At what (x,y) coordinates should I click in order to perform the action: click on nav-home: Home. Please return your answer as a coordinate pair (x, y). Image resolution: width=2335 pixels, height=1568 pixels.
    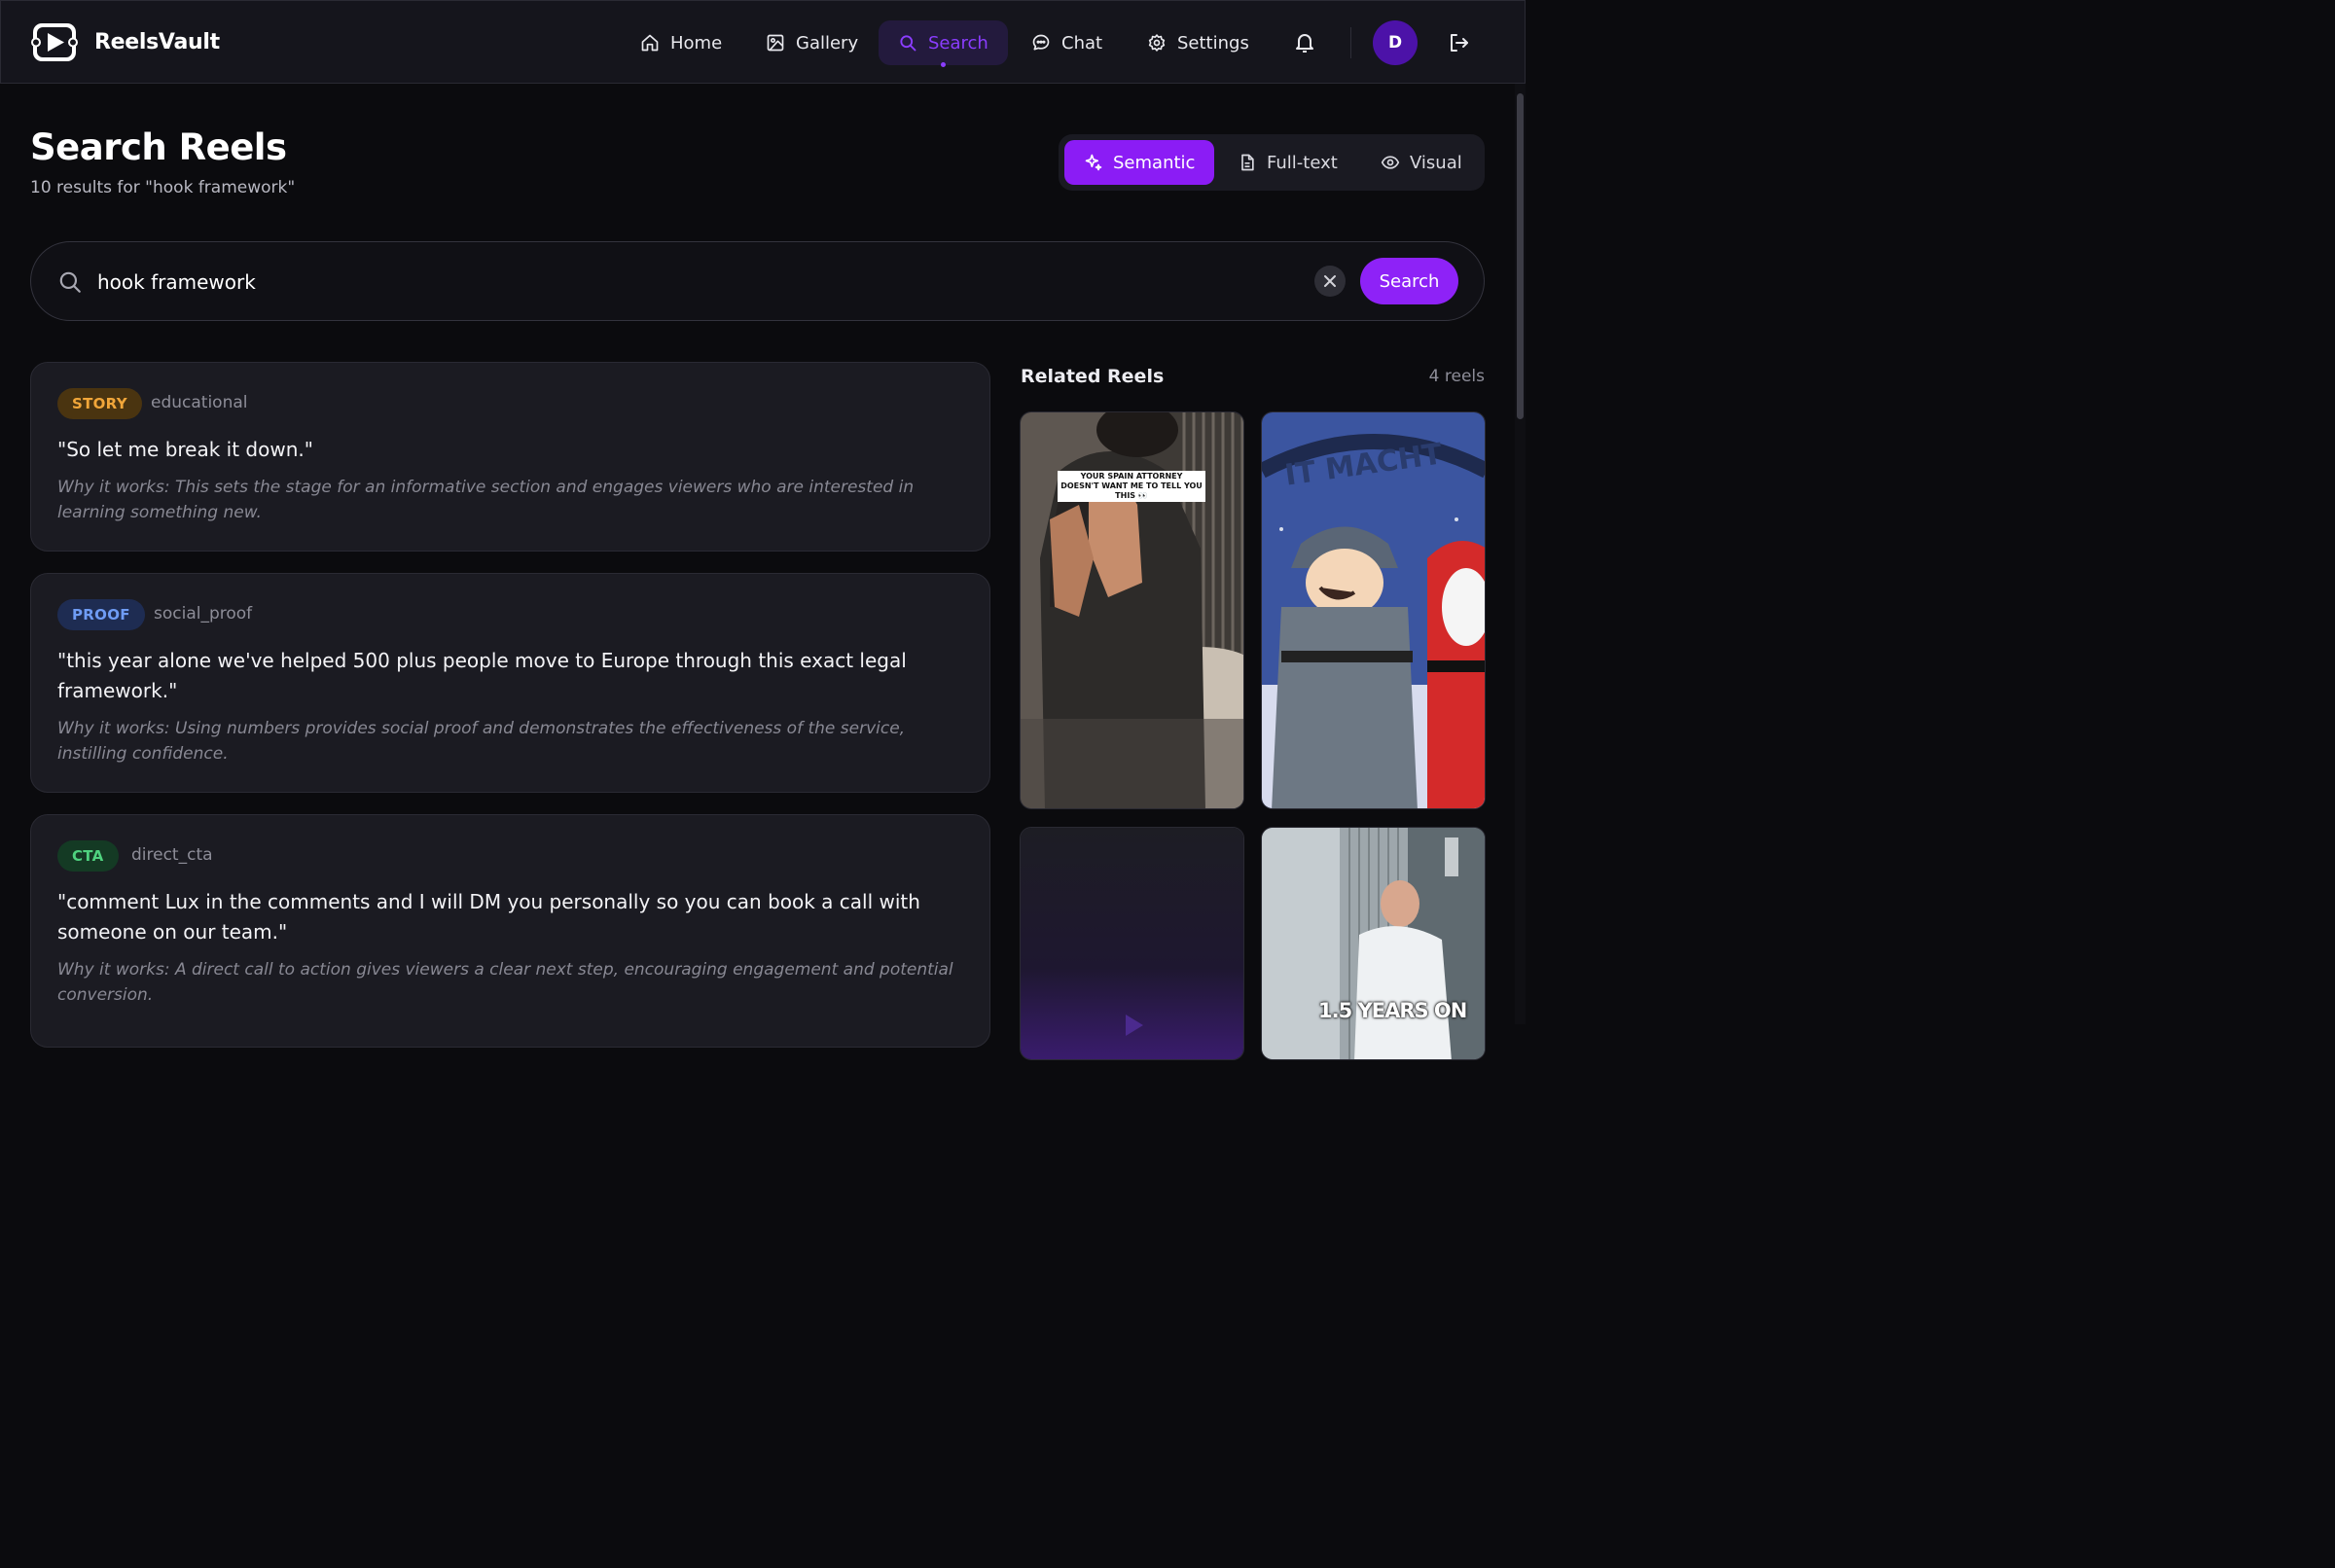
    Looking at the image, I should click on (681, 43).